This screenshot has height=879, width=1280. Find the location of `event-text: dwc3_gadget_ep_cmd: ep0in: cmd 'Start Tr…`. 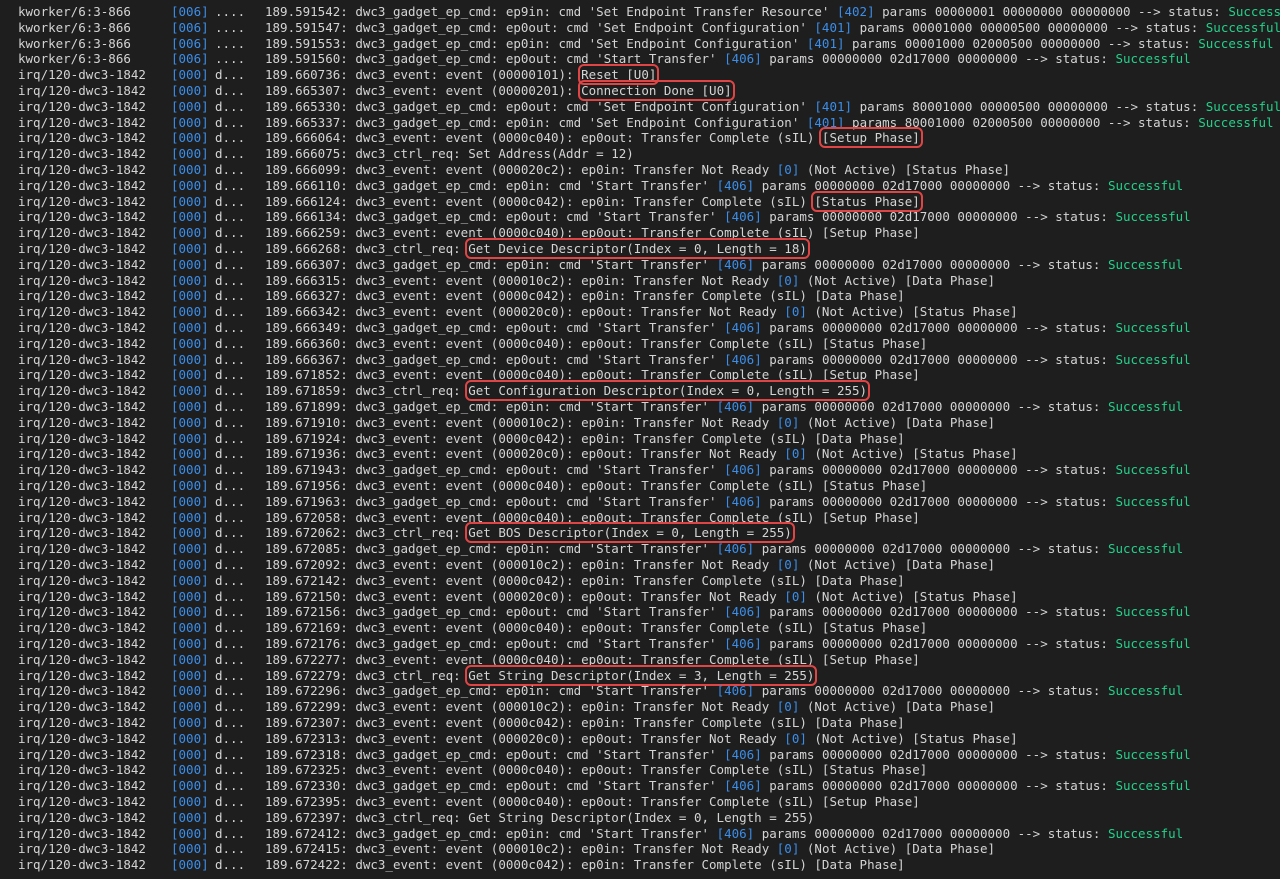

event-text: dwc3_gadget_ep_cmd: ep0in: cmd 'Start Tr… is located at coordinates (532, 691).